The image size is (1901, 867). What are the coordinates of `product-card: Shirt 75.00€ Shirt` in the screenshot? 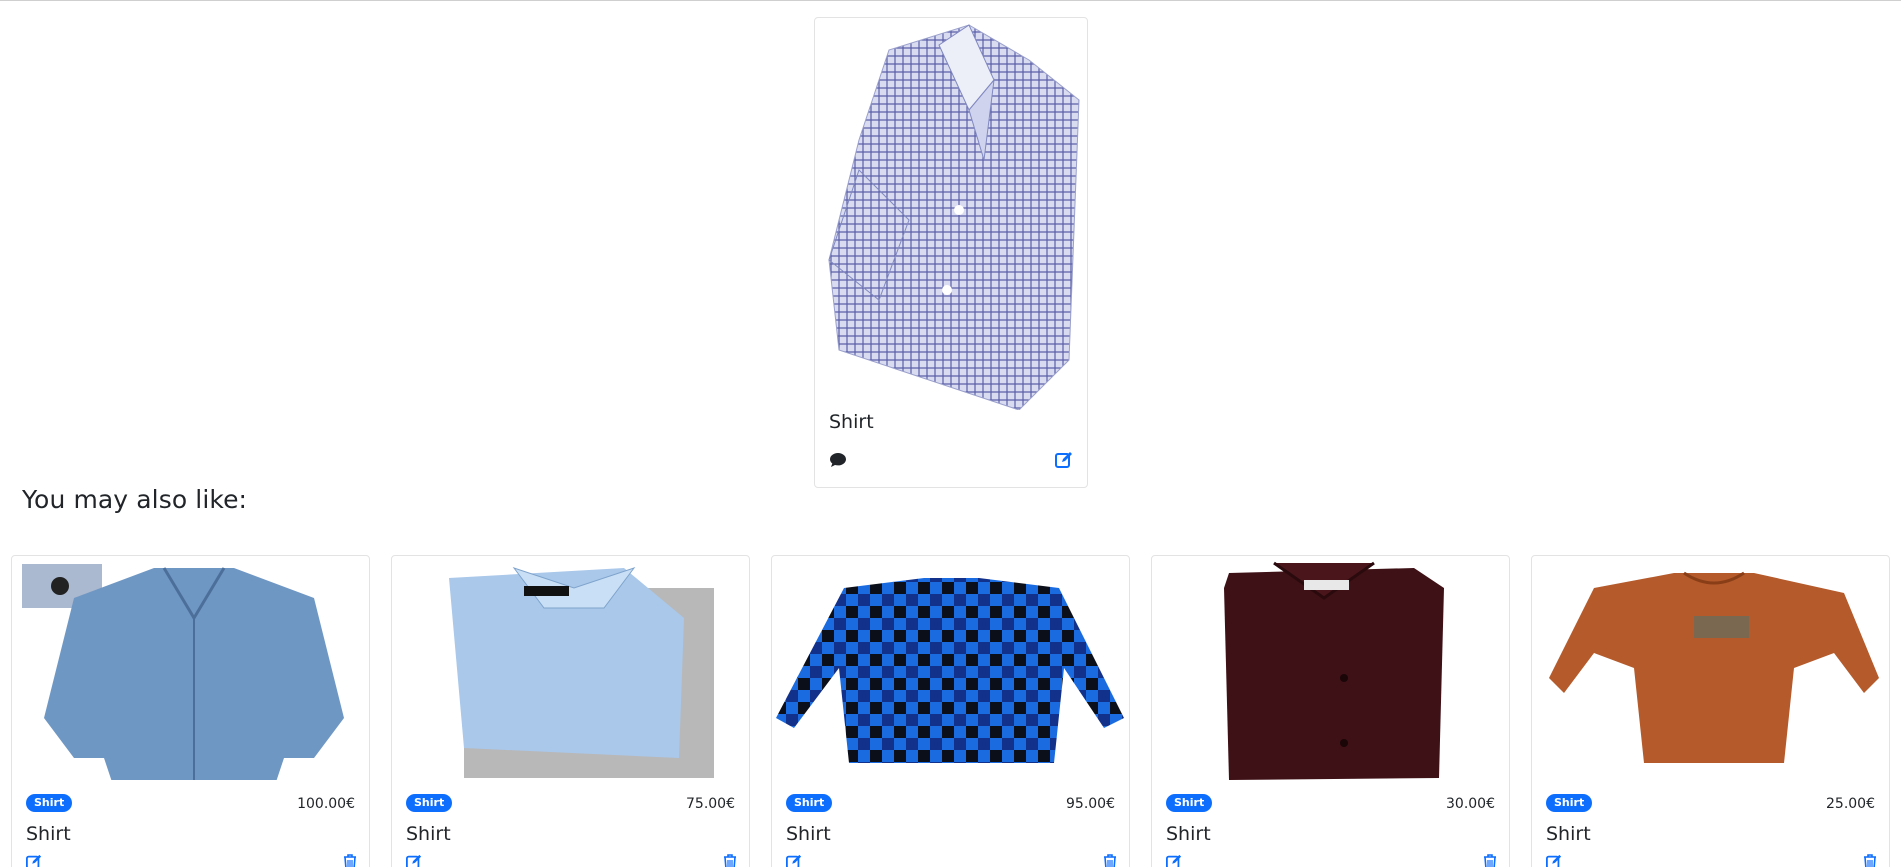 It's located at (570, 711).